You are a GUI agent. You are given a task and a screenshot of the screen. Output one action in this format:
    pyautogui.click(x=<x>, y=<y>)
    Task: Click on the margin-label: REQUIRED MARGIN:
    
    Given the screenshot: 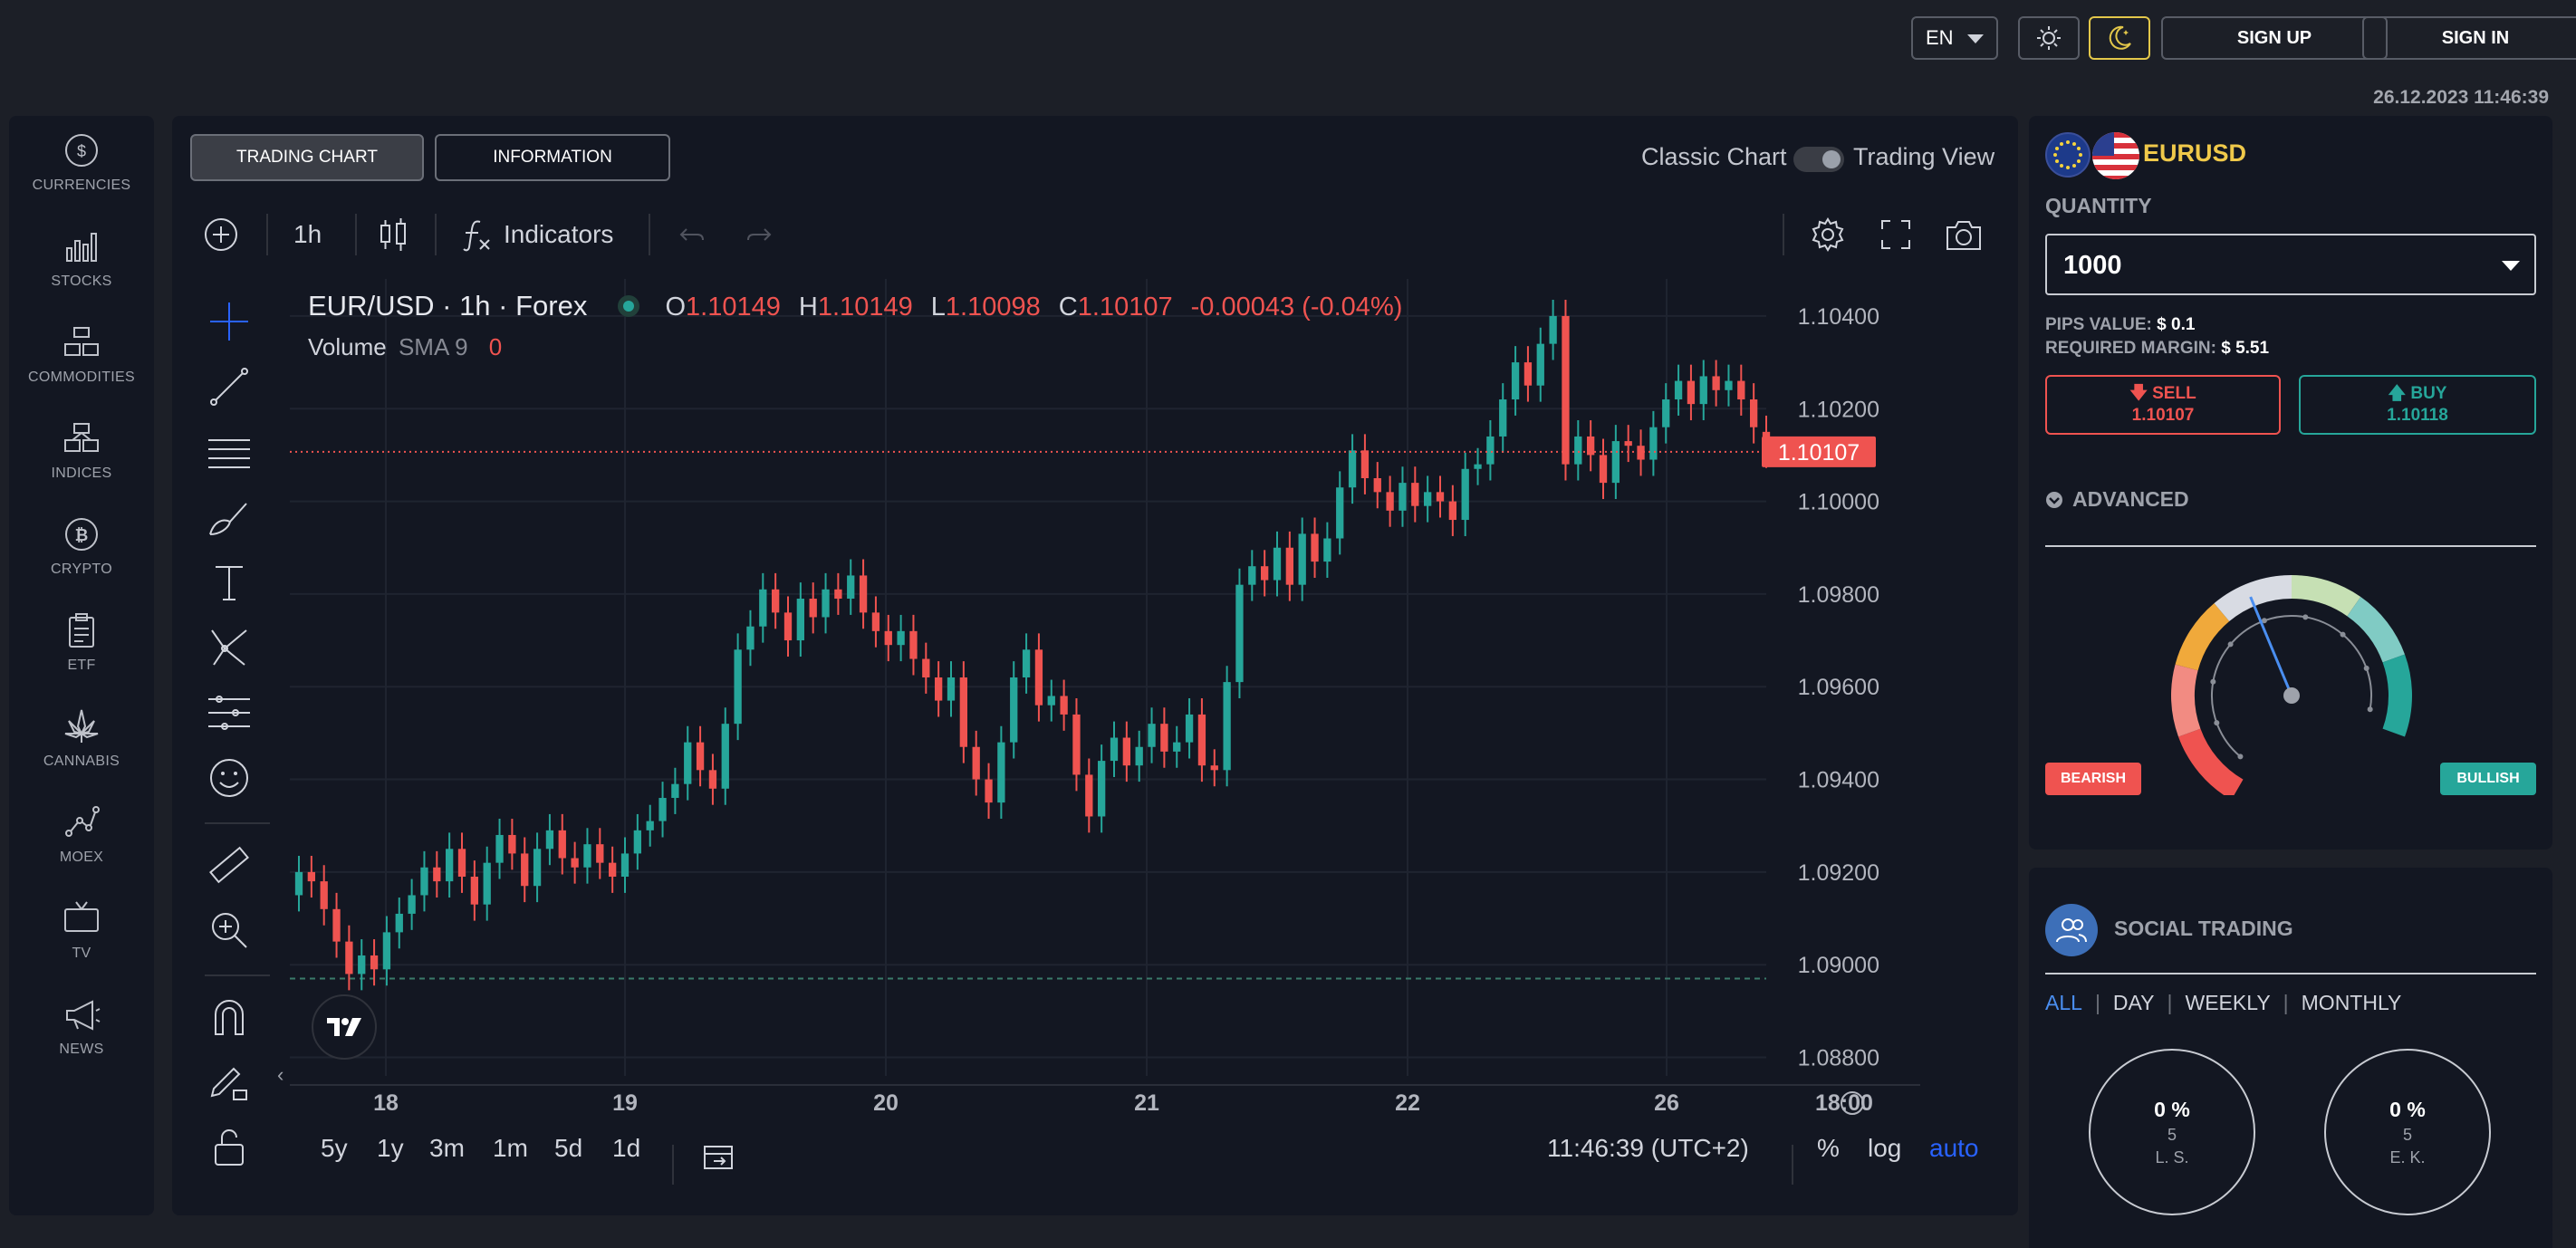 What is the action you would take?
    pyautogui.click(x=2130, y=349)
    